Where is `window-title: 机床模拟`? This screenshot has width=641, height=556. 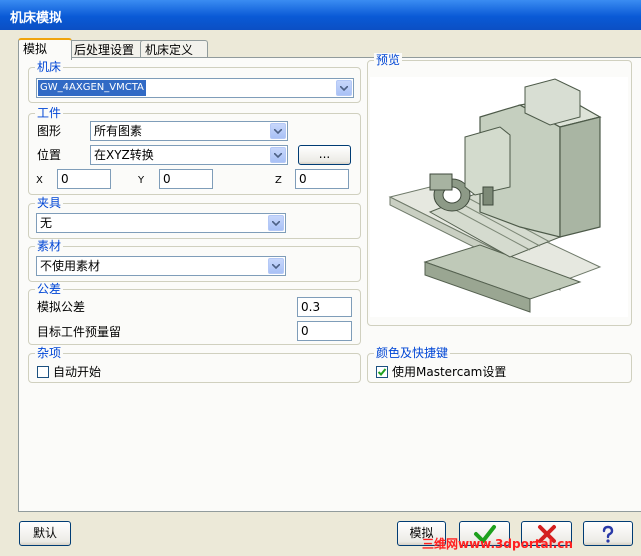 window-title: 机床模拟 is located at coordinates (36, 18).